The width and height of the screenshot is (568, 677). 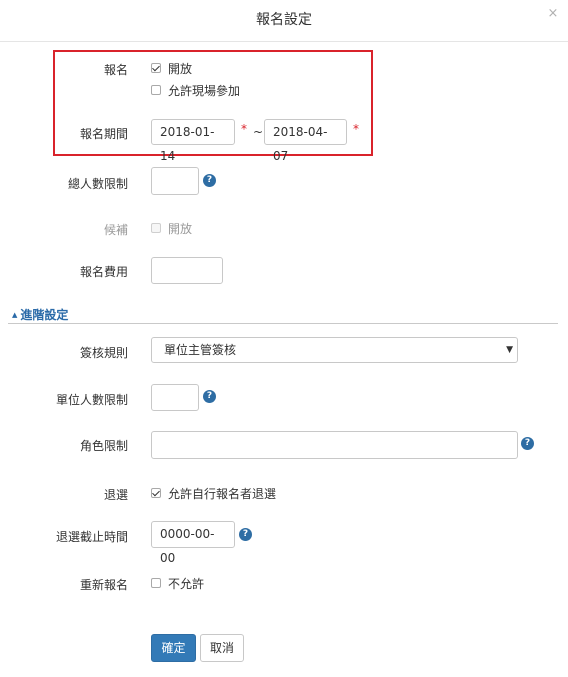 What do you see at coordinates (175, 397) in the screenshot?
I see `unit-limit-input` at bounding box center [175, 397].